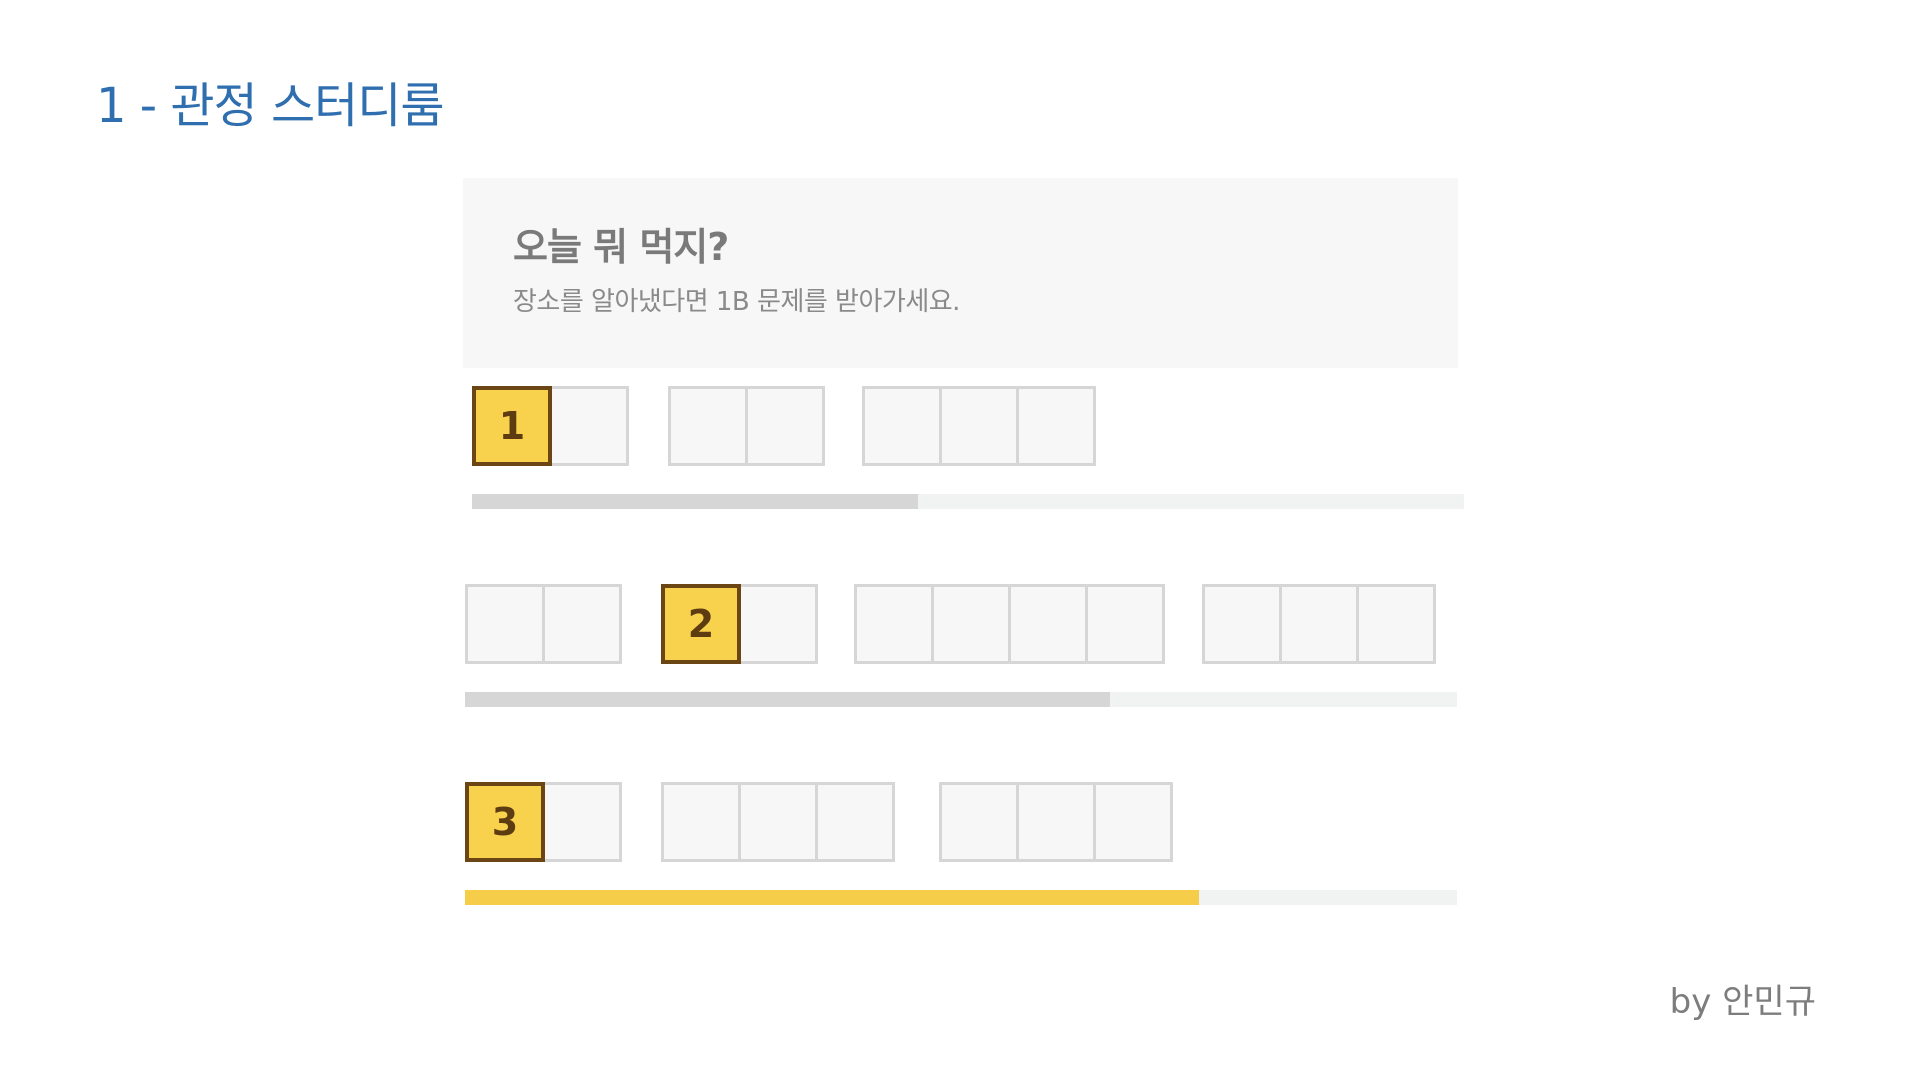 Image resolution: width=1920 pixels, height=1080 pixels. What do you see at coordinates (512, 426) in the screenshot?
I see `numbered-letter-box: 1` at bounding box center [512, 426].